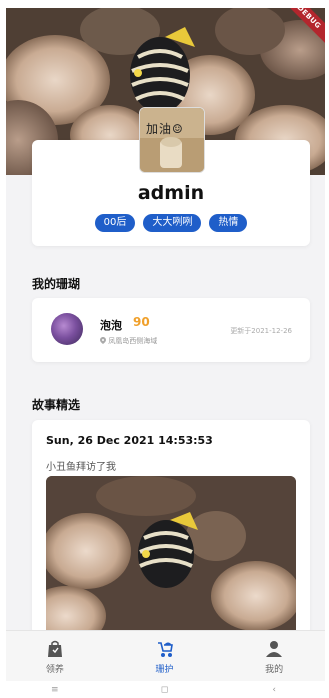 The image size is (329, 698). What do you see at coordinates (171, 330) in the screenshot?
I see `coral-card: 泡泡 90 凤凰岛西侧海域 更新于2021-12-26` at bounding box center [171, 330].